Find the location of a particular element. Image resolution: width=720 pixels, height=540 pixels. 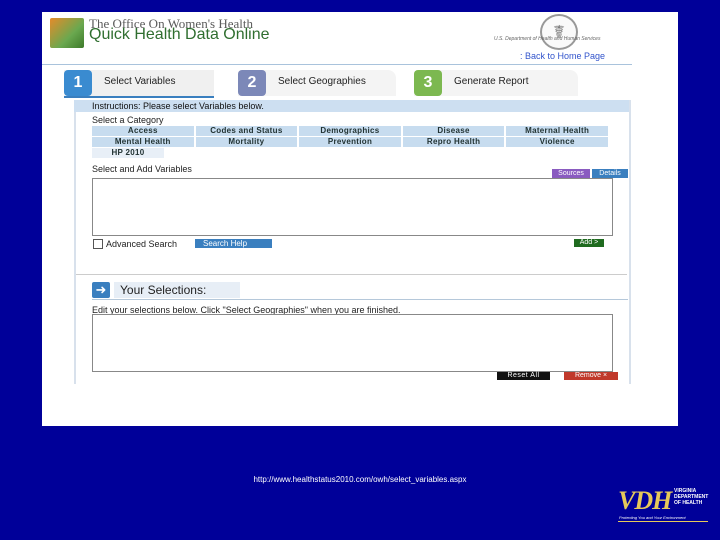

vdh-tagline: Protecting You and Your Environment is located at coordinates (652, 517).